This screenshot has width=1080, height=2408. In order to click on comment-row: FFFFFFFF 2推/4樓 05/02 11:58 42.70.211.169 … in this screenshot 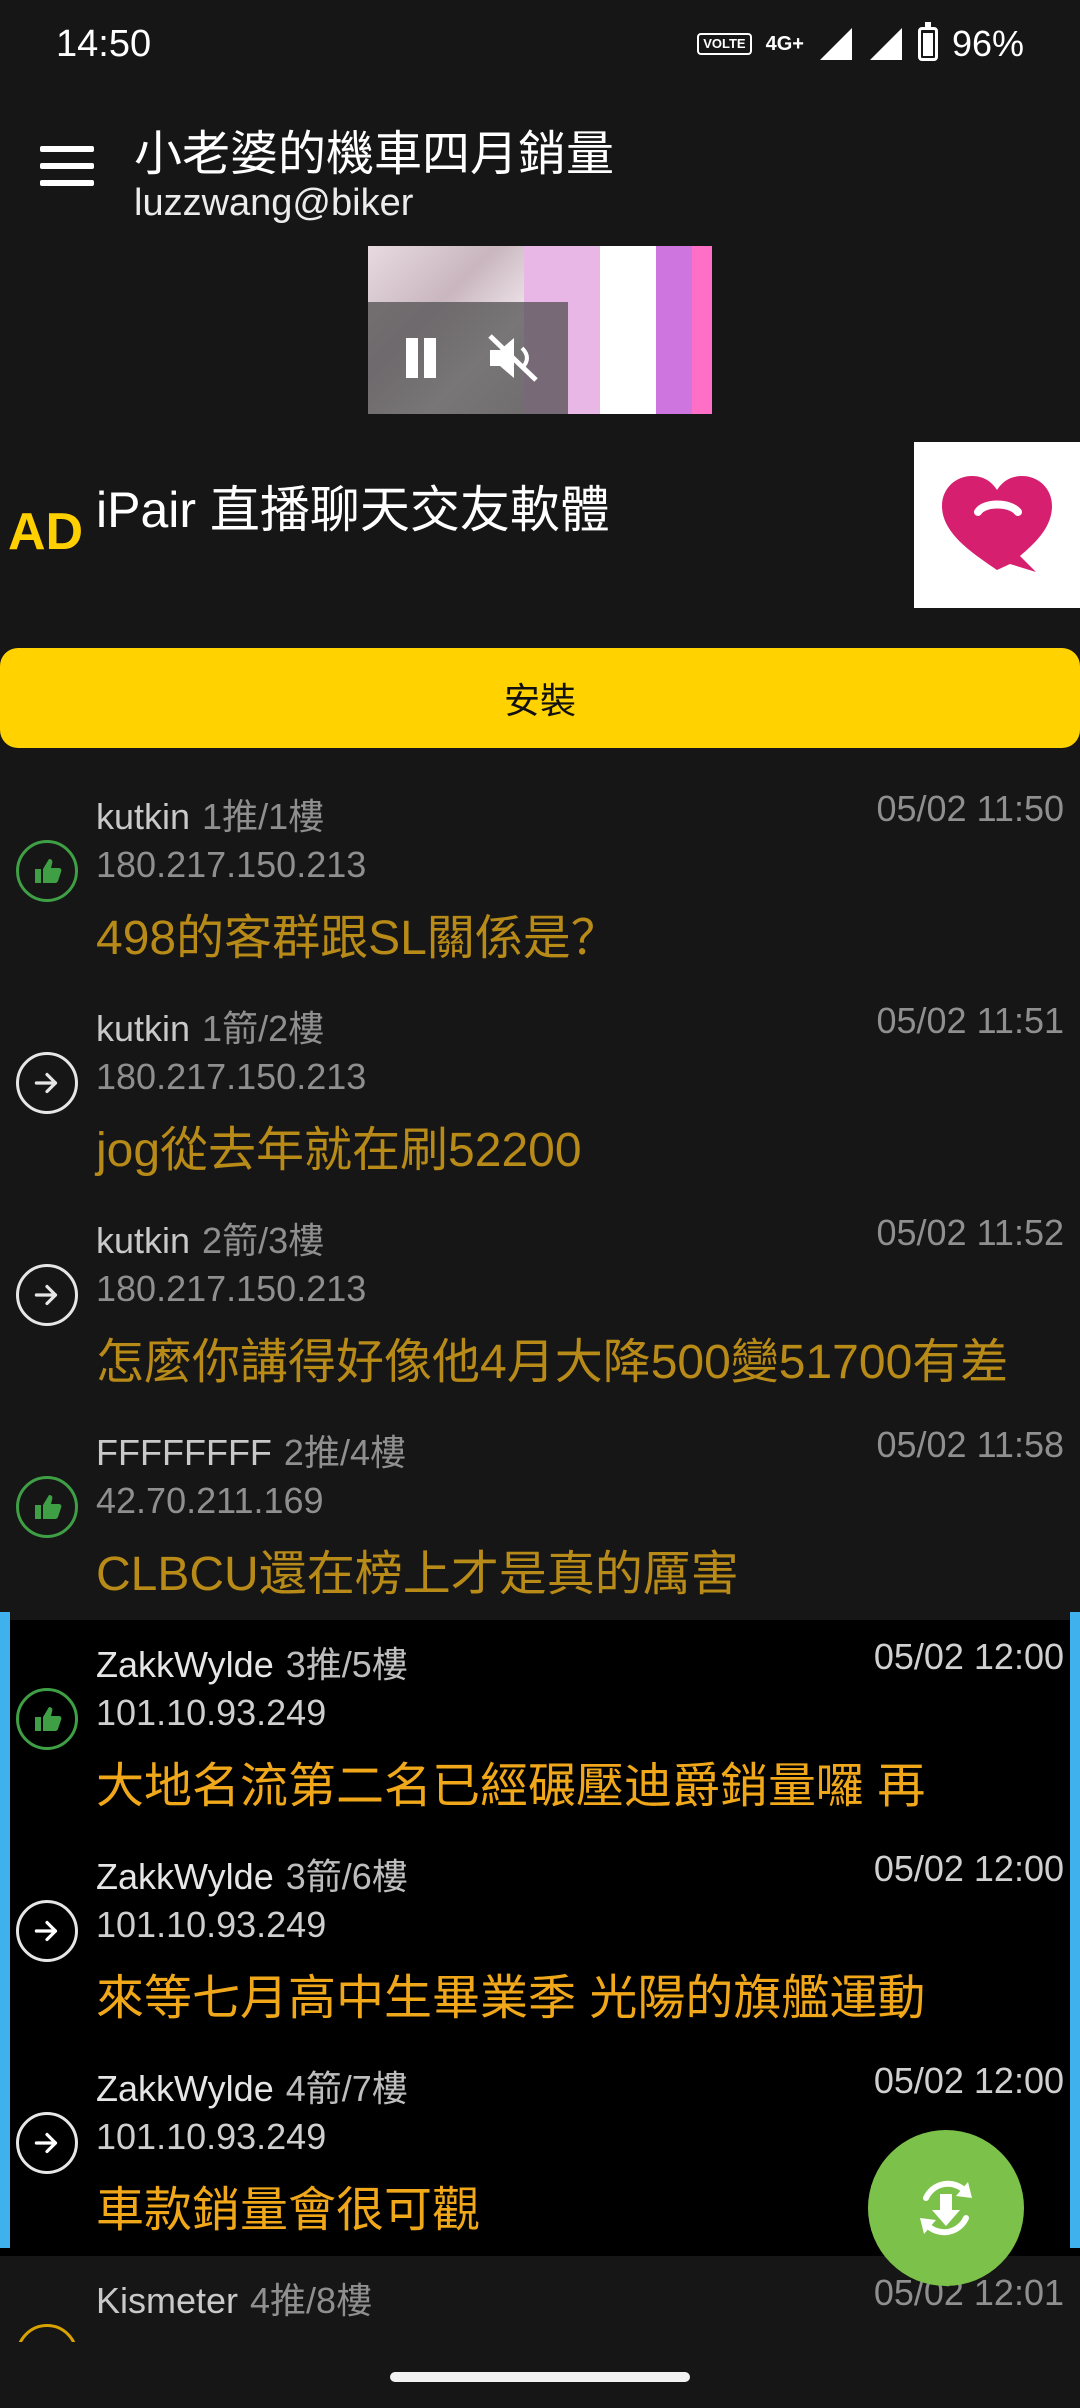, I will do `click(540, 1514)`.